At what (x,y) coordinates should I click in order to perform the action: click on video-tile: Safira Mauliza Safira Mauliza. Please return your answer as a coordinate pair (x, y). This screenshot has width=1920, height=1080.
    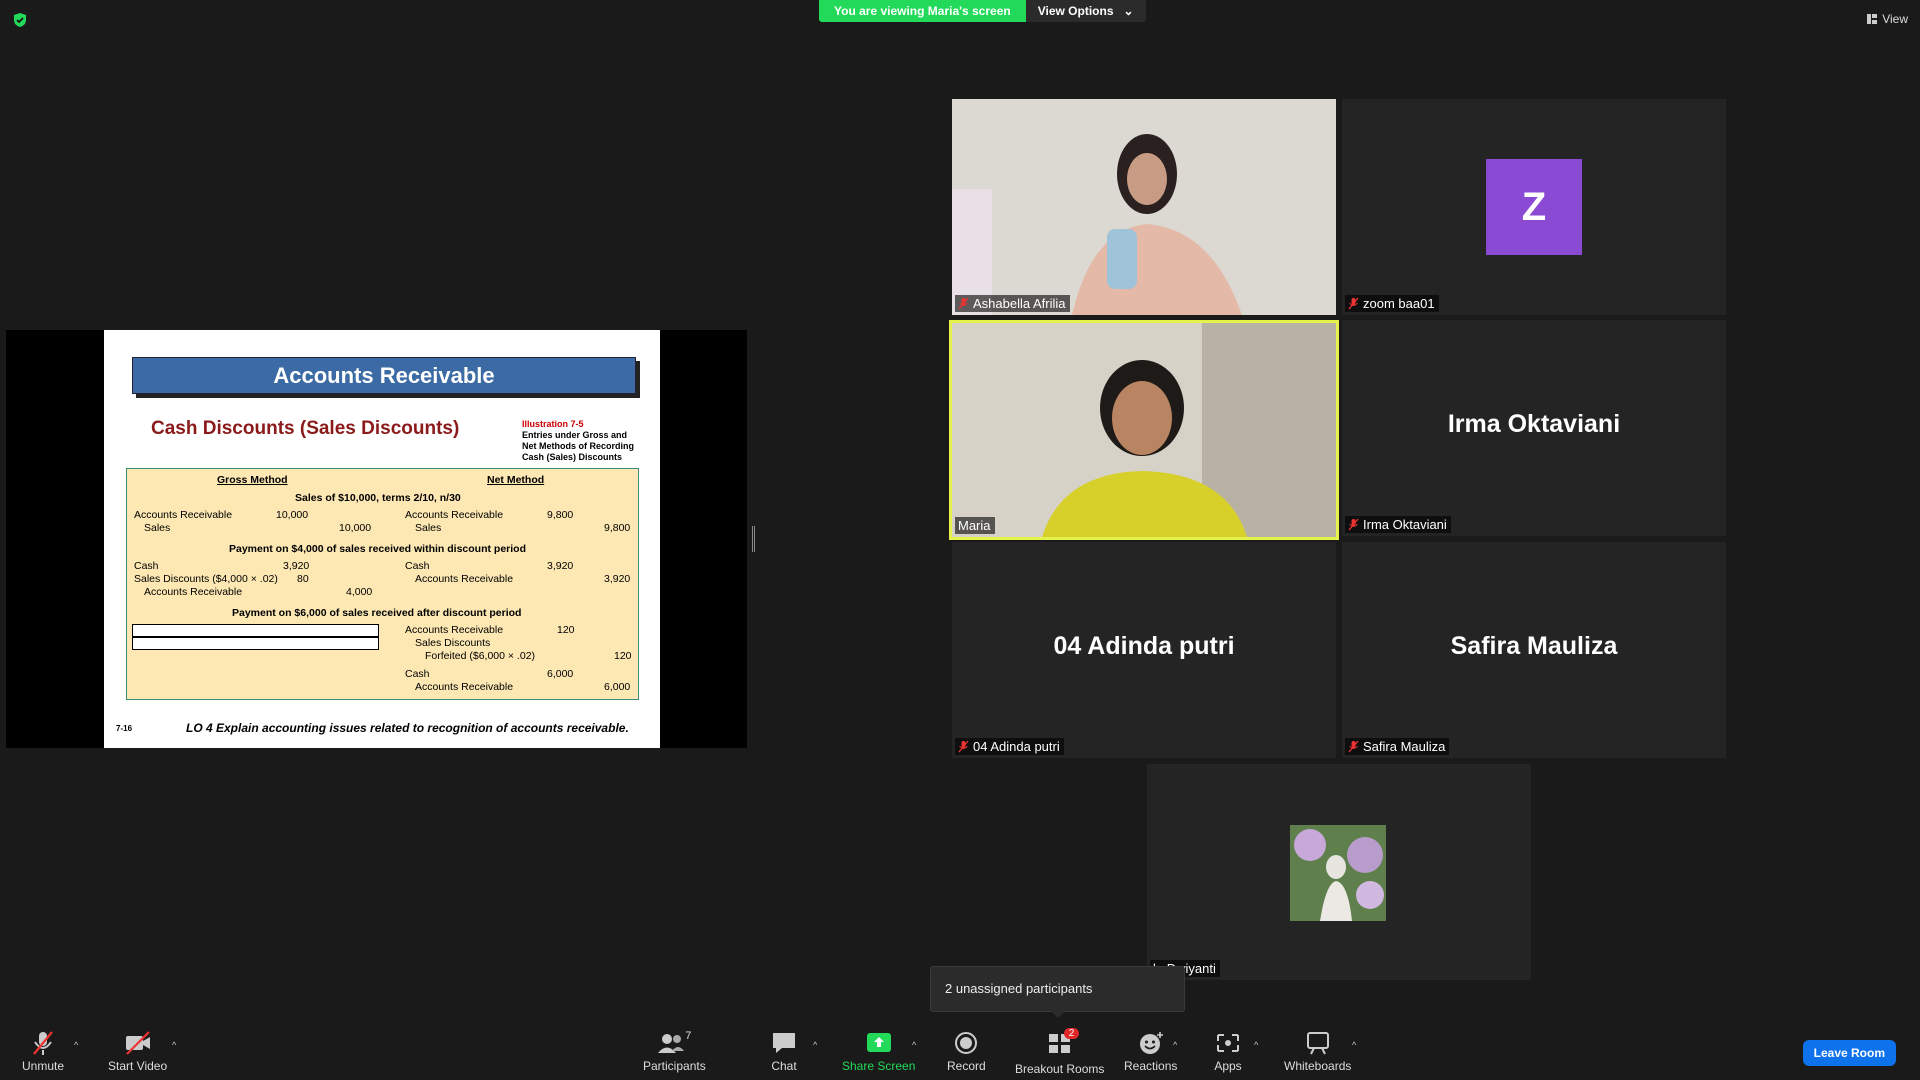
    Looking at the image, I should click on (1534, 650).